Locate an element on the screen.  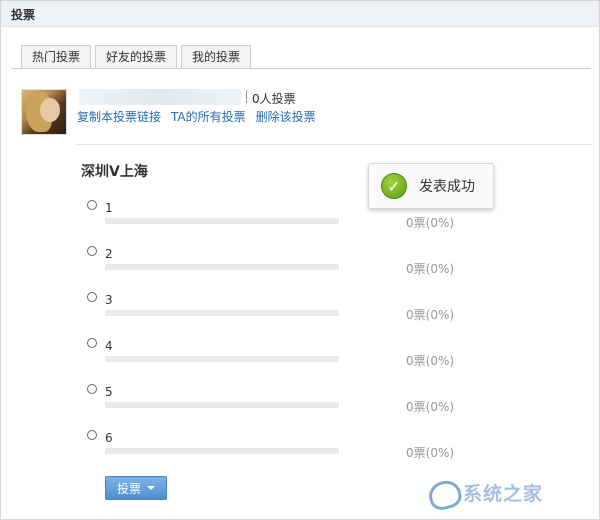
watermark-logo-icon is located at coordinates (442, 492).